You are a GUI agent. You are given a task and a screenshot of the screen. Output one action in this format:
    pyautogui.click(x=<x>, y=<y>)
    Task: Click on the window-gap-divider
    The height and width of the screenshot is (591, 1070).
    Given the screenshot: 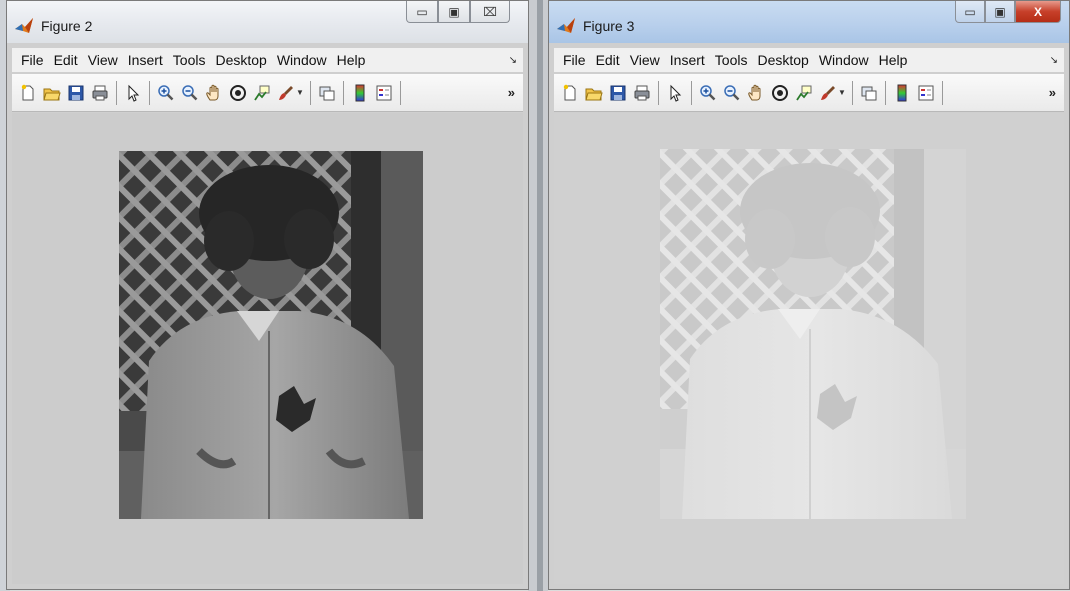 What is the action you would take?
    pyautogui.click(x=540, y=295)
    